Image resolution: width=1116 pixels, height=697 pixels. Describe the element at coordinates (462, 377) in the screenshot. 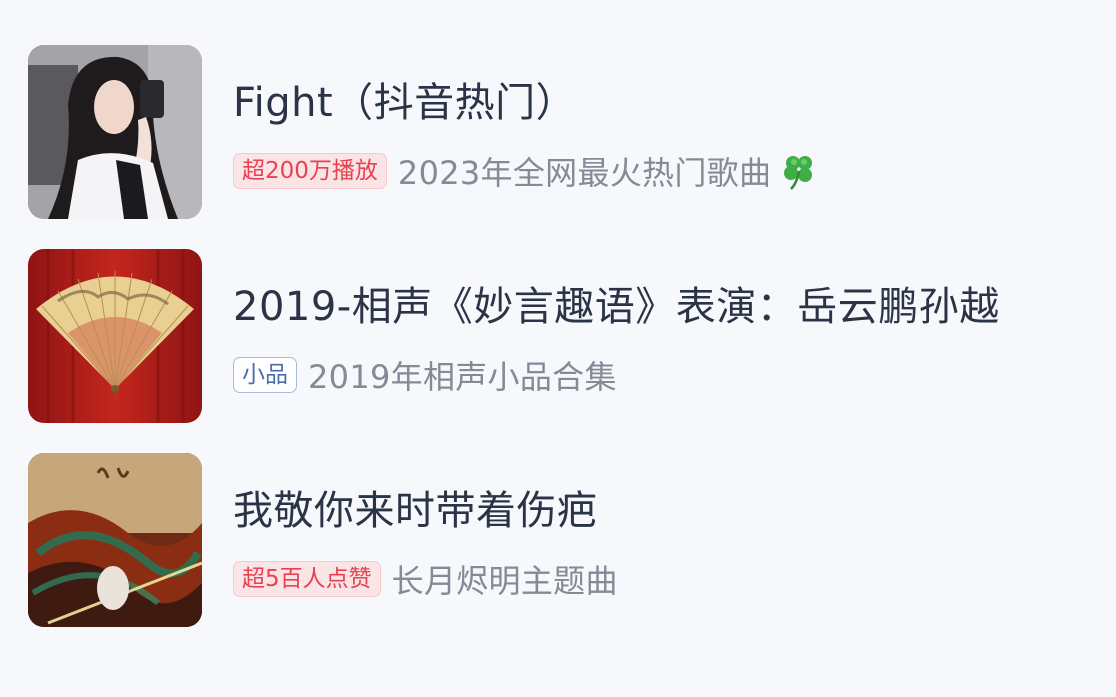

I see `item-description: 2019年相声小品合集` at that location.